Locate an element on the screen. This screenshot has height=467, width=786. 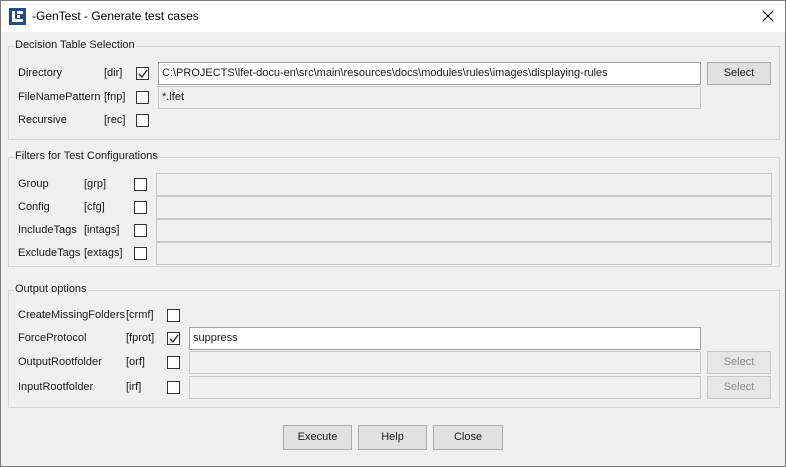
recursive-label: Recursive is located at coordinates (42, 120).